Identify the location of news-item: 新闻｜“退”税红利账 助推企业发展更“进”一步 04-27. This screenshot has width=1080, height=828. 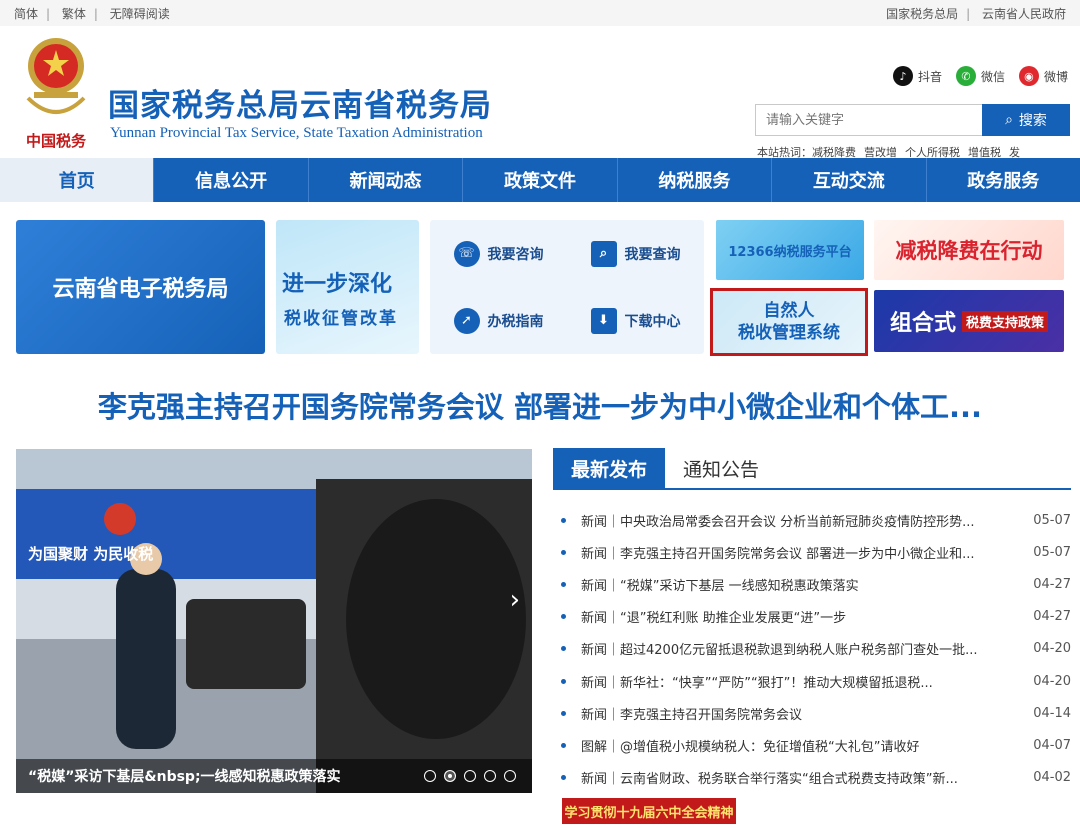
(812, 617).